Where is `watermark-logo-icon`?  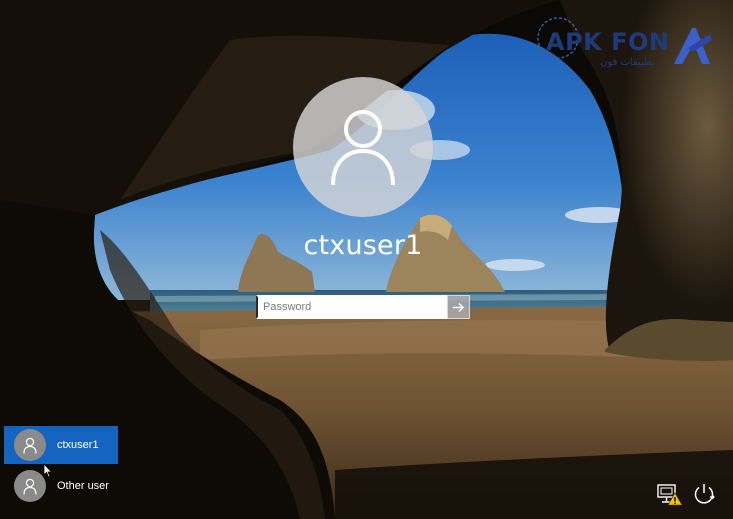
watermark-logo-icon is located at coordinates (693, 46).